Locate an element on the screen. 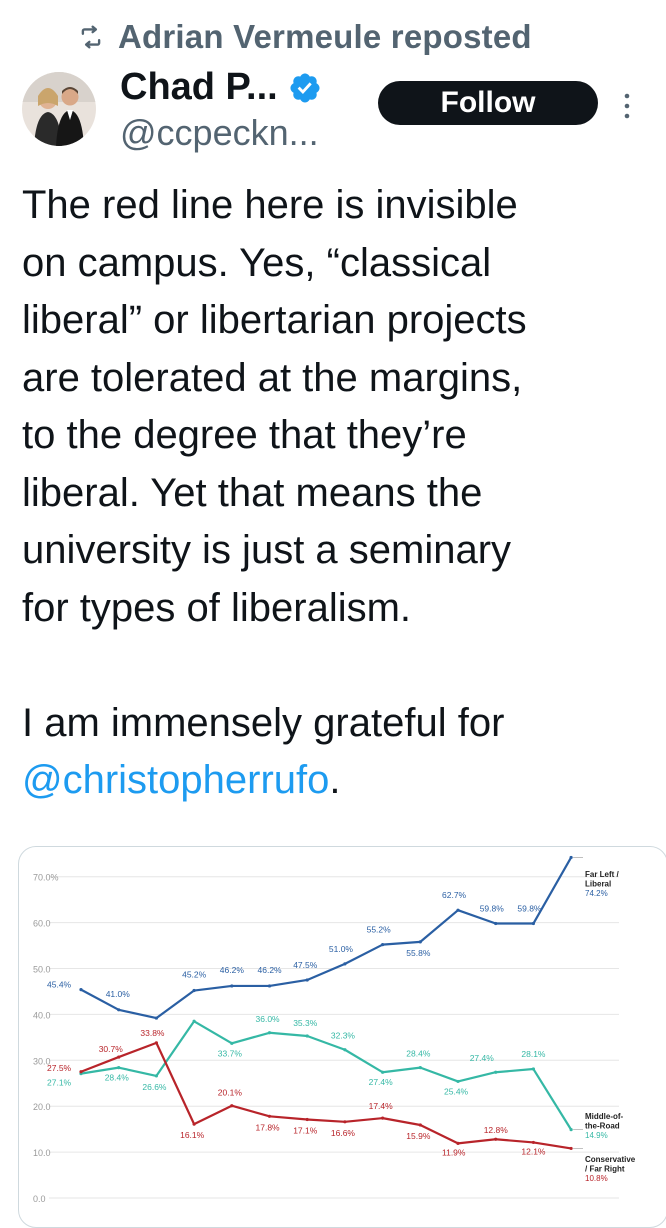 Image resolution: width=666 pixels, height=1228 pixels. avatar is located at coordinates (59, 109).